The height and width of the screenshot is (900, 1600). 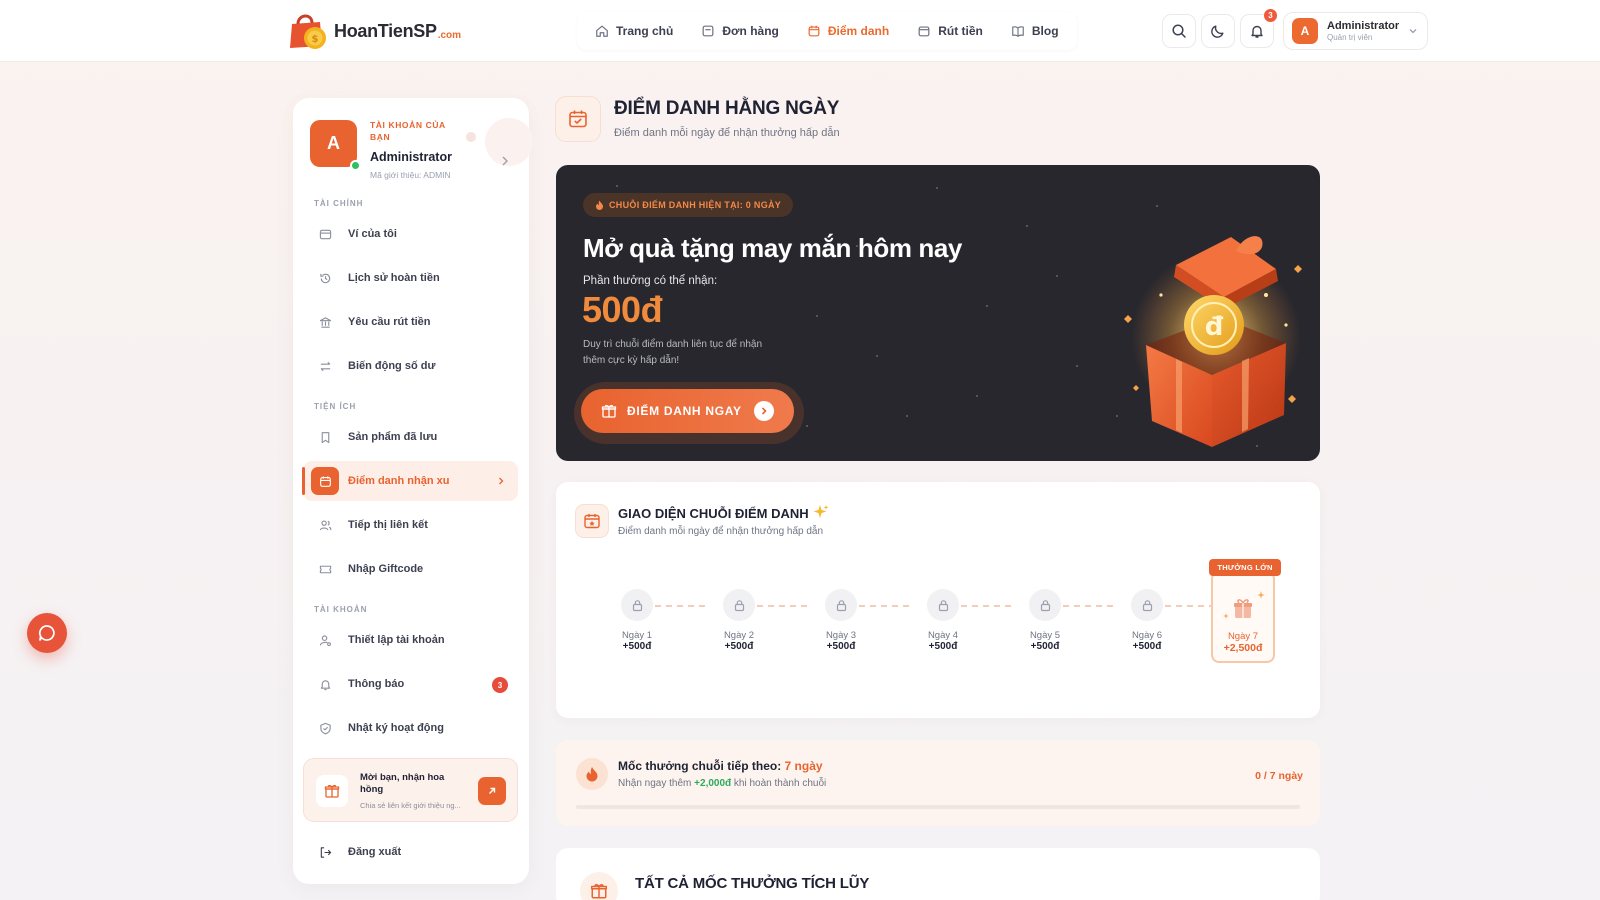 What do you see at coordinates (634, 31) in the screenshot?
I see `topnav-home: Trang chủ` at bounding box center [634, 31].